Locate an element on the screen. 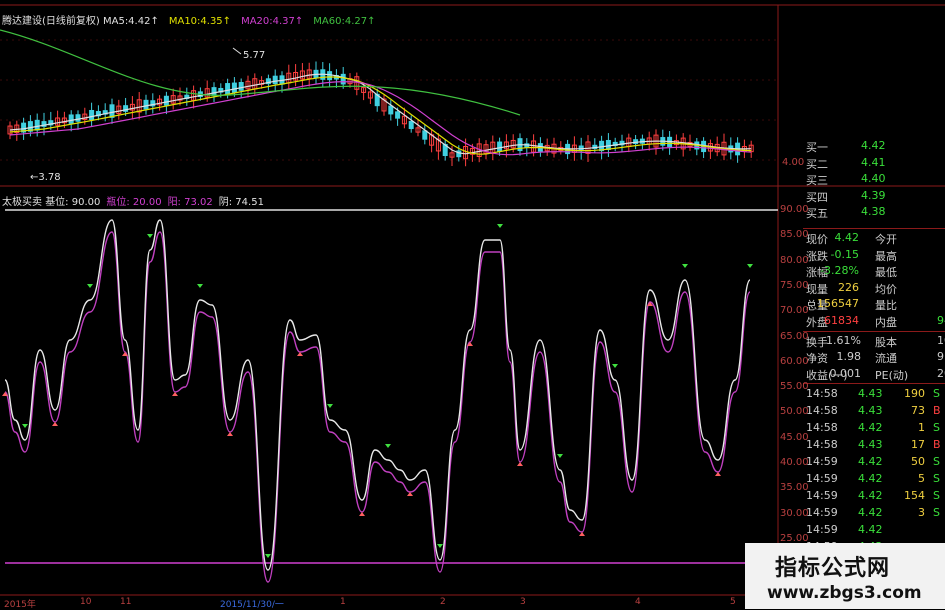 This screenshot has width=945, height=610. stat-value: 94 is located at coordinates (941, 320).